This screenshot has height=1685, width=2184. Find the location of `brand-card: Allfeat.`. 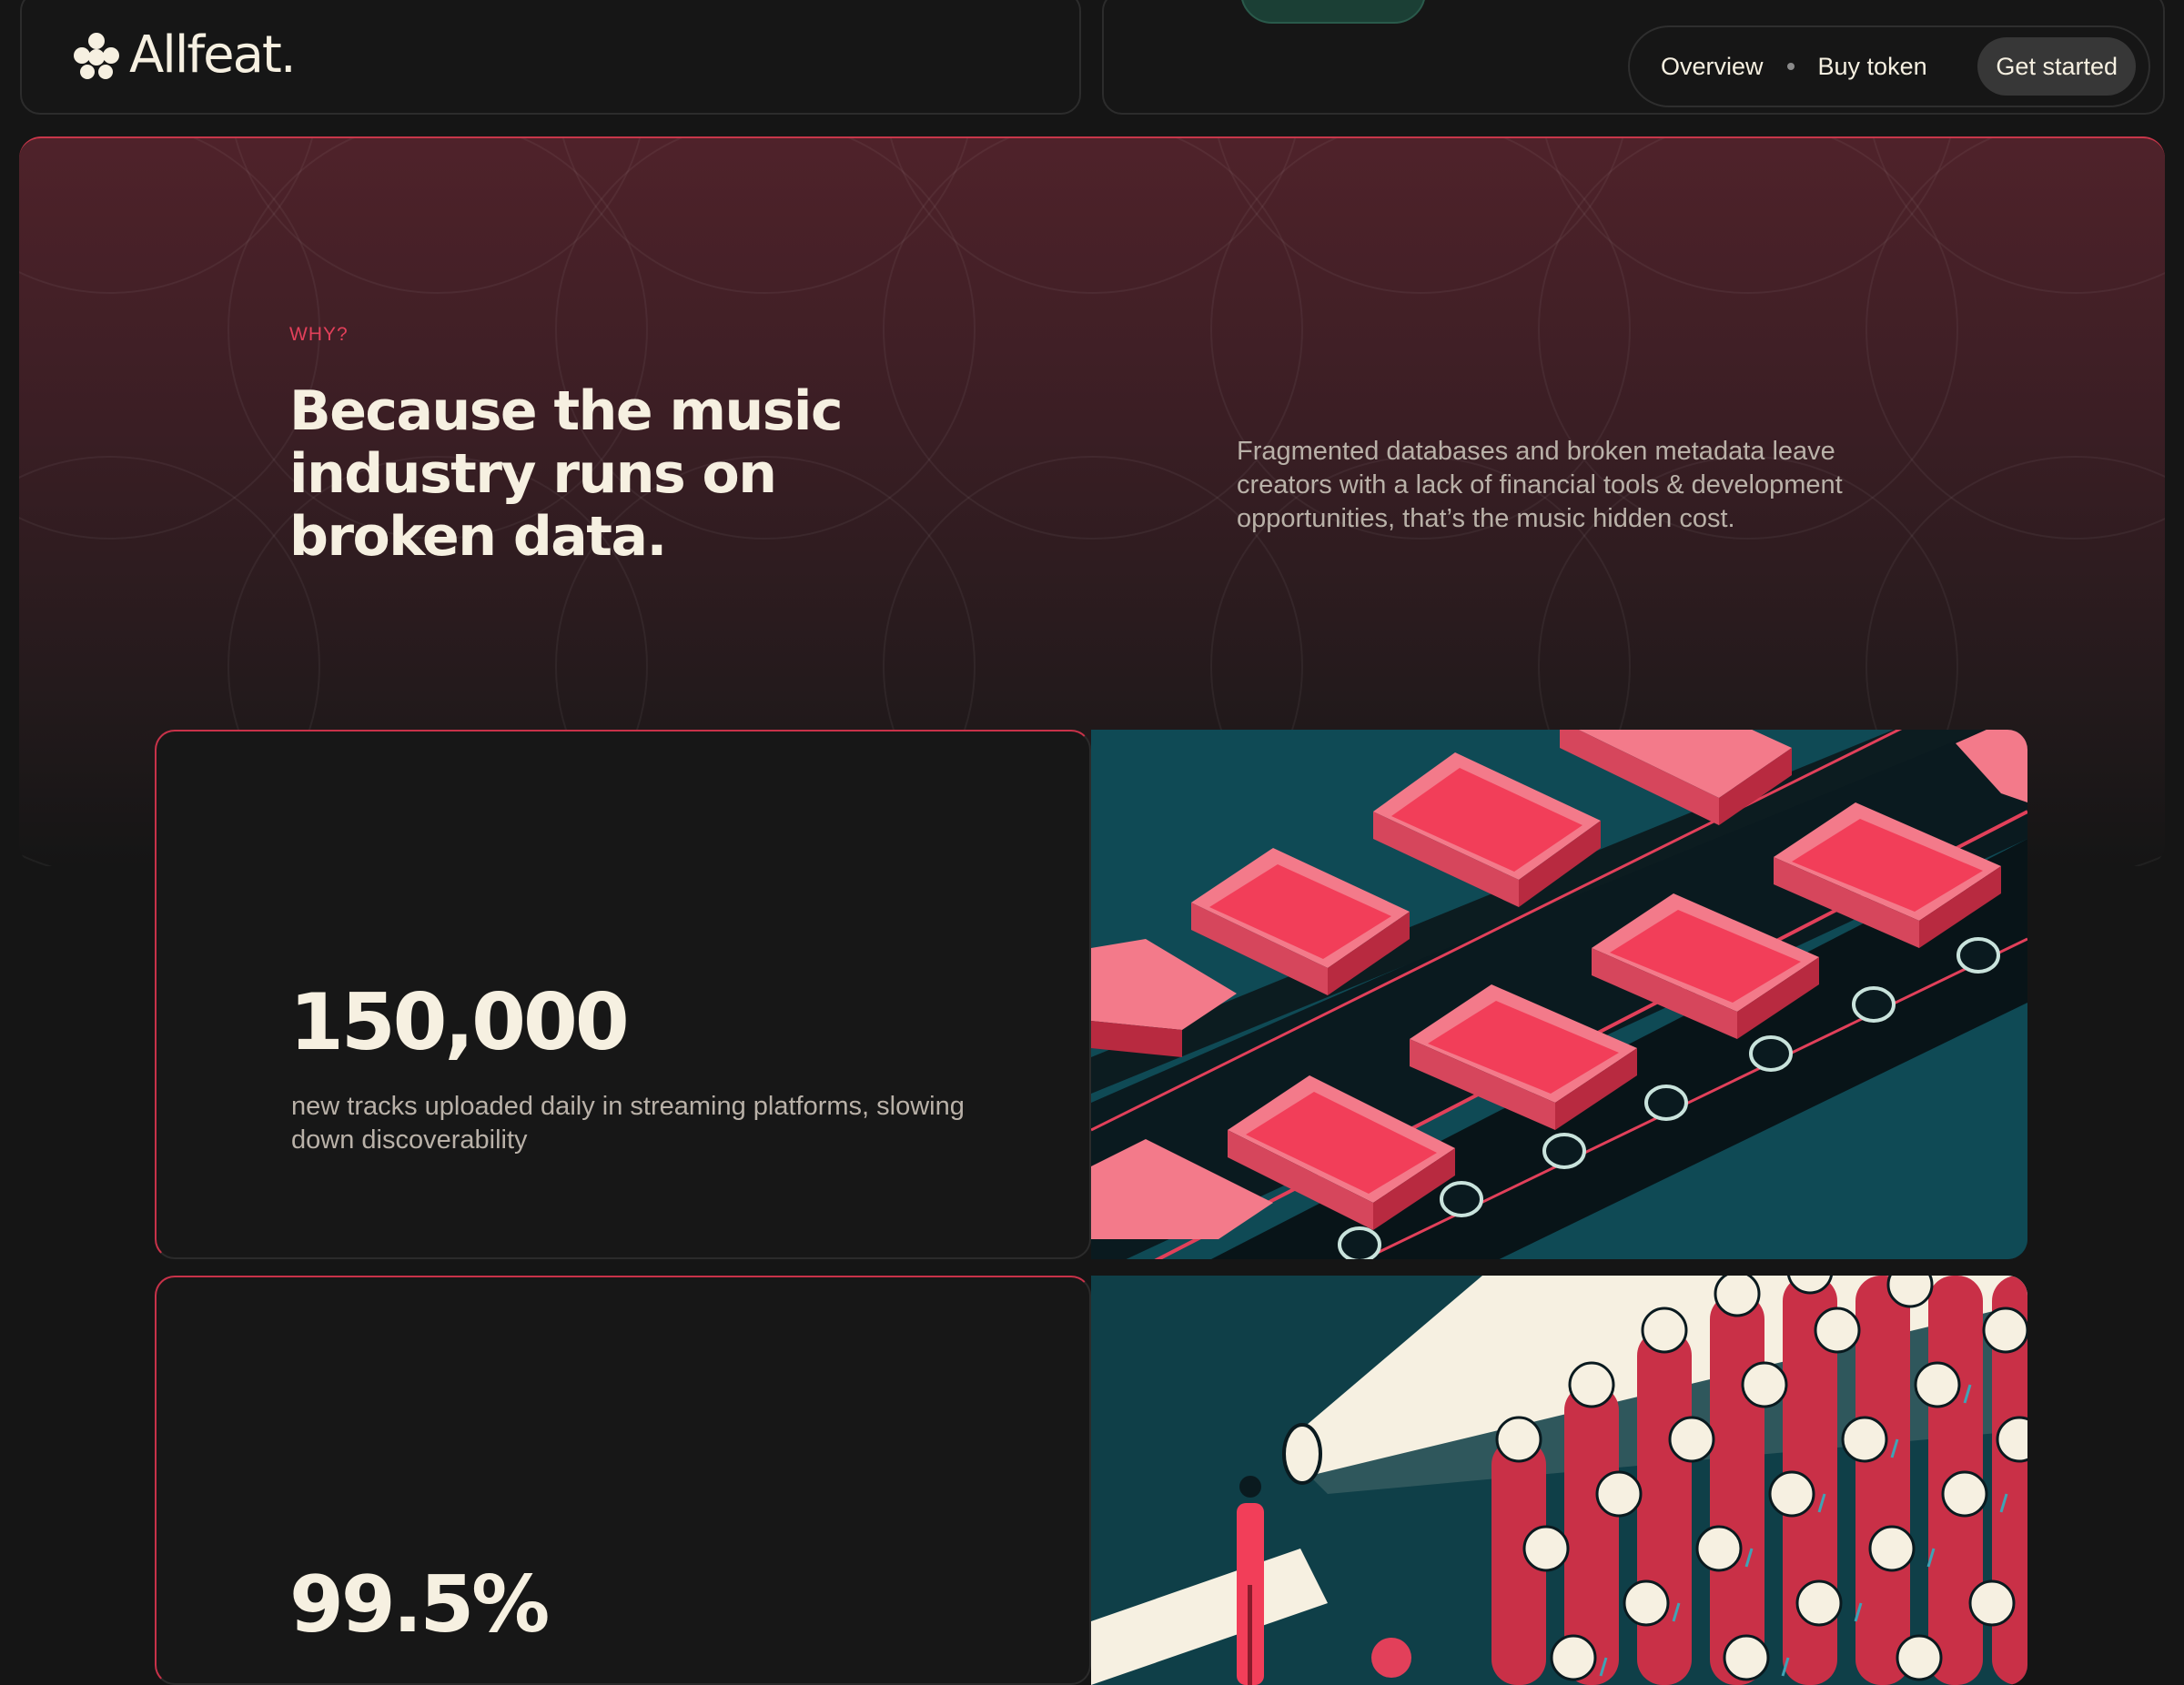

brand-card: Allfeat. is located at coordinates (550, 58).